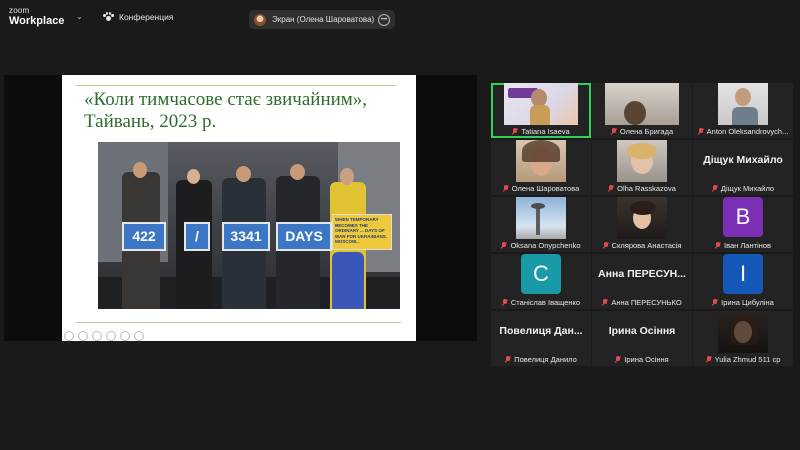 The height and width of the screenshot is (450, 800). I want to click on participant-tile: Oksana Onypchenko, so click(541, 224).